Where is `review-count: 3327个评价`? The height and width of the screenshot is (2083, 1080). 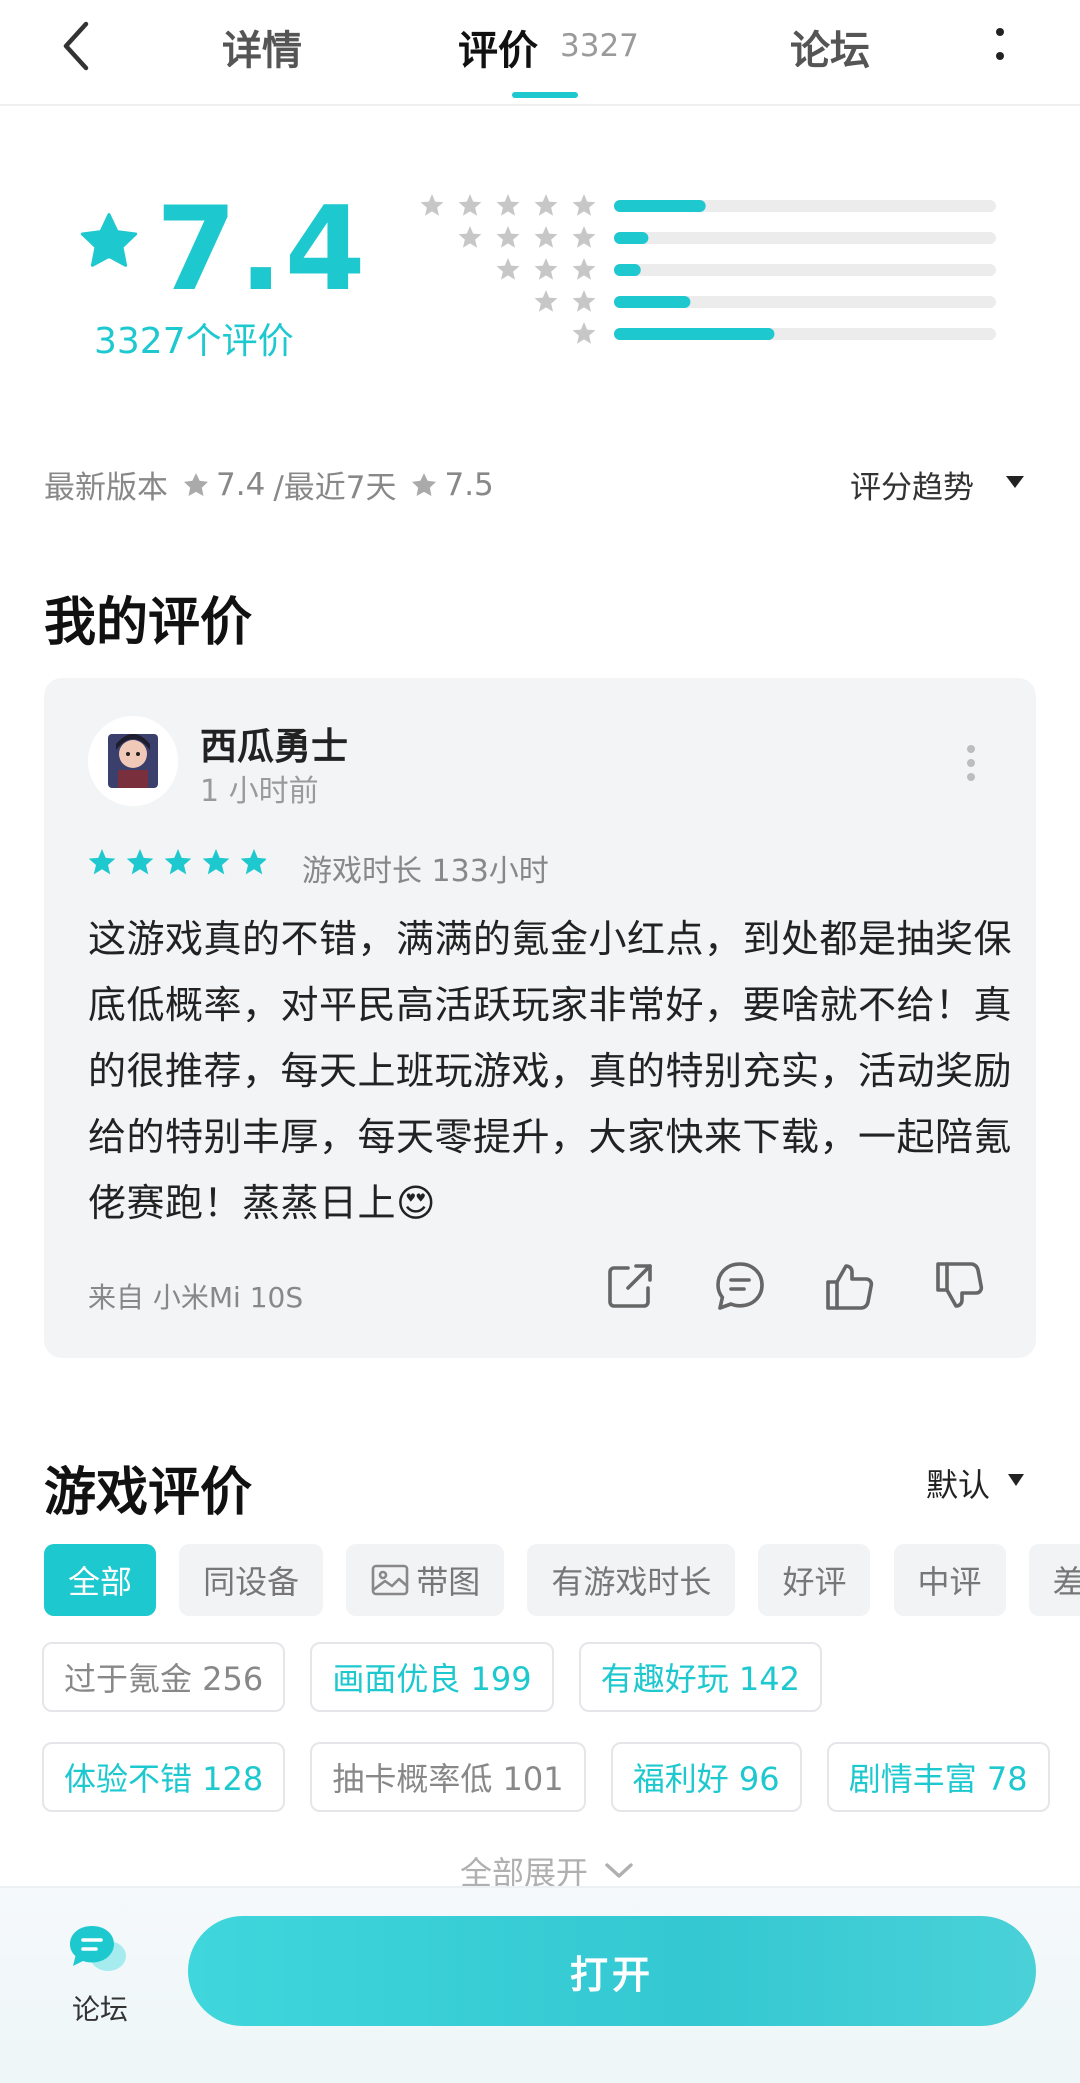 review-count: 3327个评价 is located at coordinates (194, 341).